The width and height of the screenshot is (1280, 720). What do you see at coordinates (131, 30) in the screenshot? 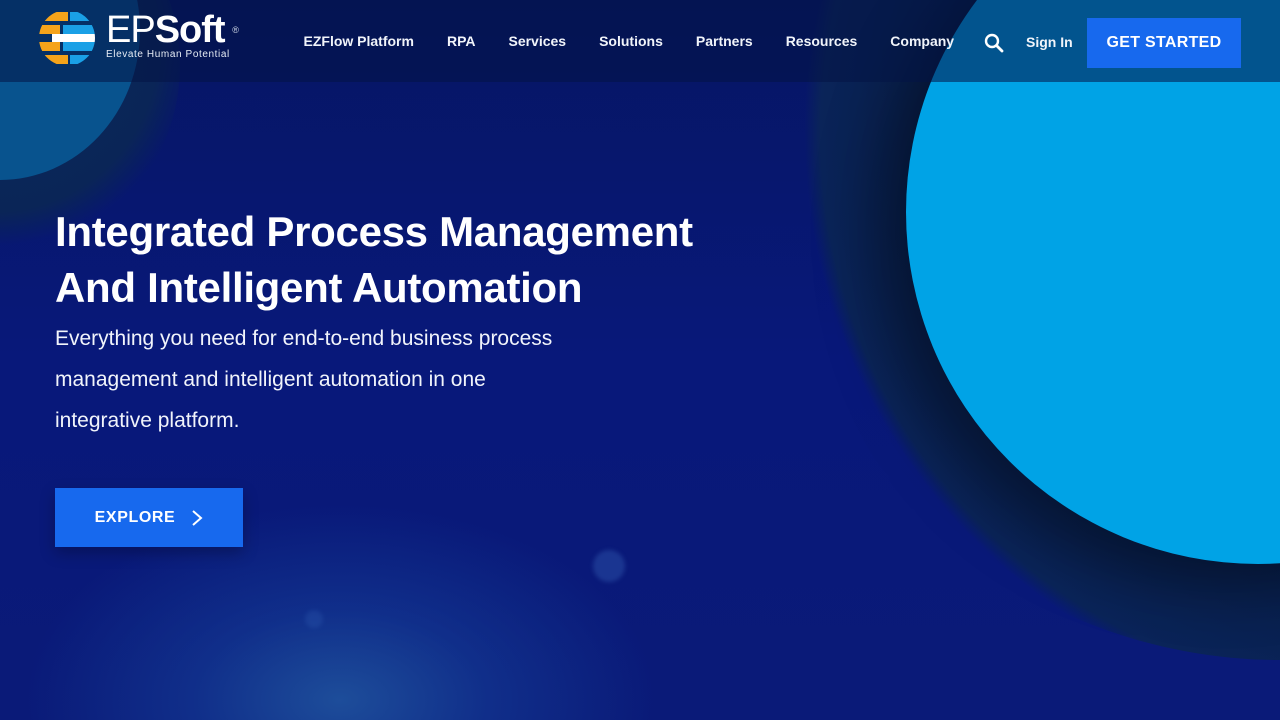
I see `brand-name-prefix: EP` at bounding box center [131, 30].